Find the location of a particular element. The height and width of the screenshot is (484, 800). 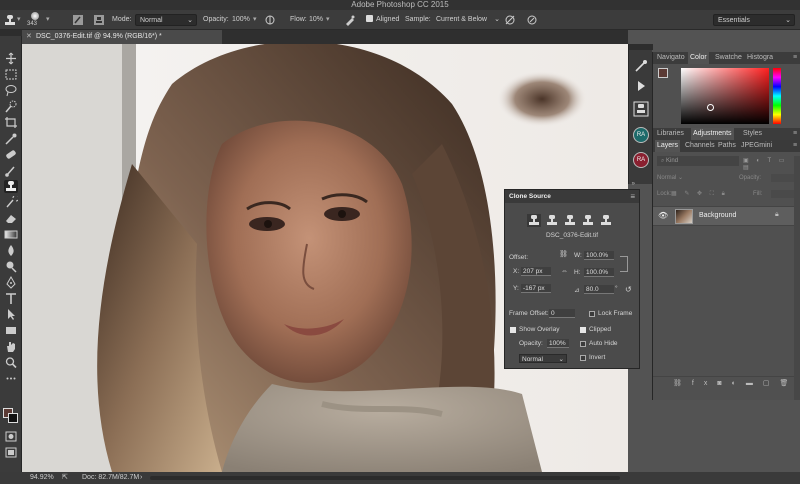

reset-transform-icon: ↺ is located at coordinates (628, 289).